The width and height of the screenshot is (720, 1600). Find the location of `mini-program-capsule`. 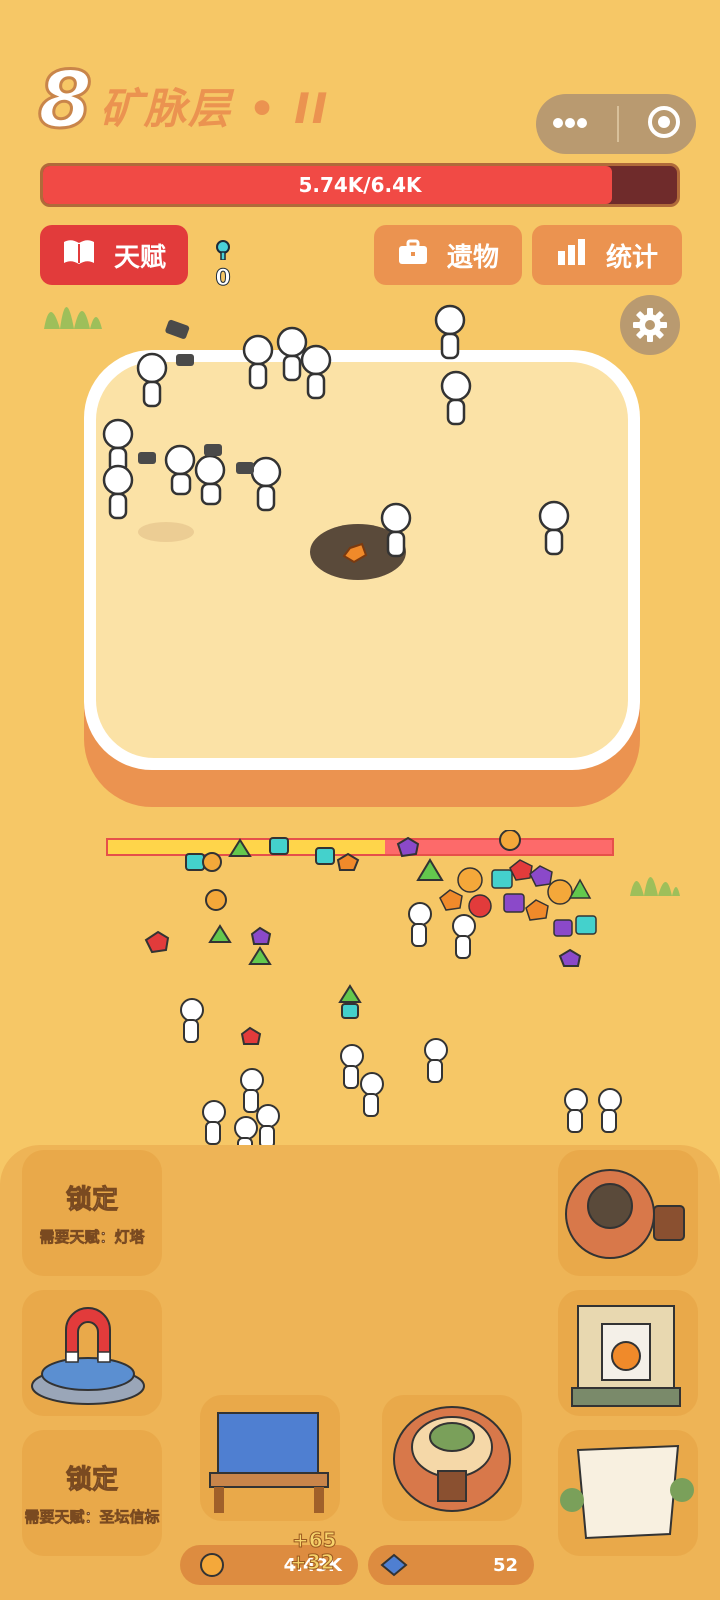

mini-program-capsule is located at coordinates (616, 124).